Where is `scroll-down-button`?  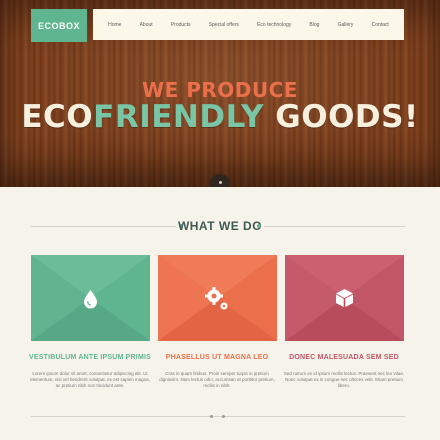 scroll-down-button is located at coordinates (220, 180).